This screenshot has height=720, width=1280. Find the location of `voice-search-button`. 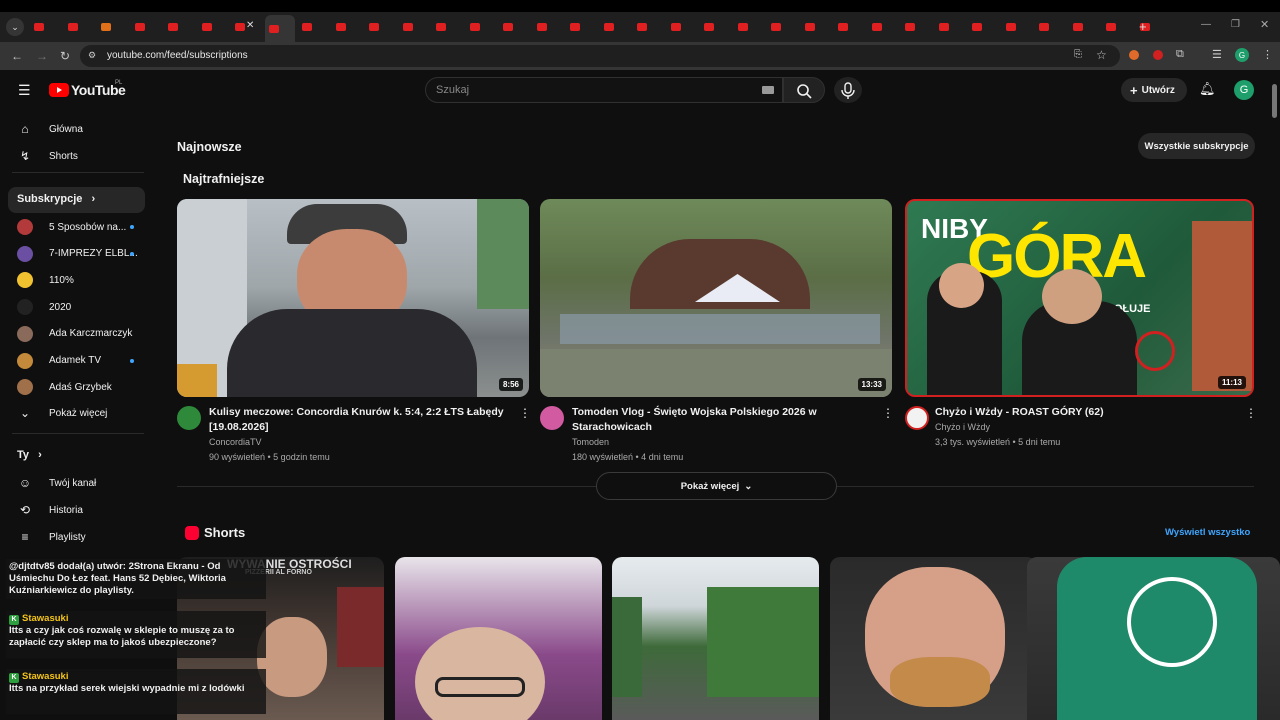

voice-search-button is located at coordinates (848, 90).